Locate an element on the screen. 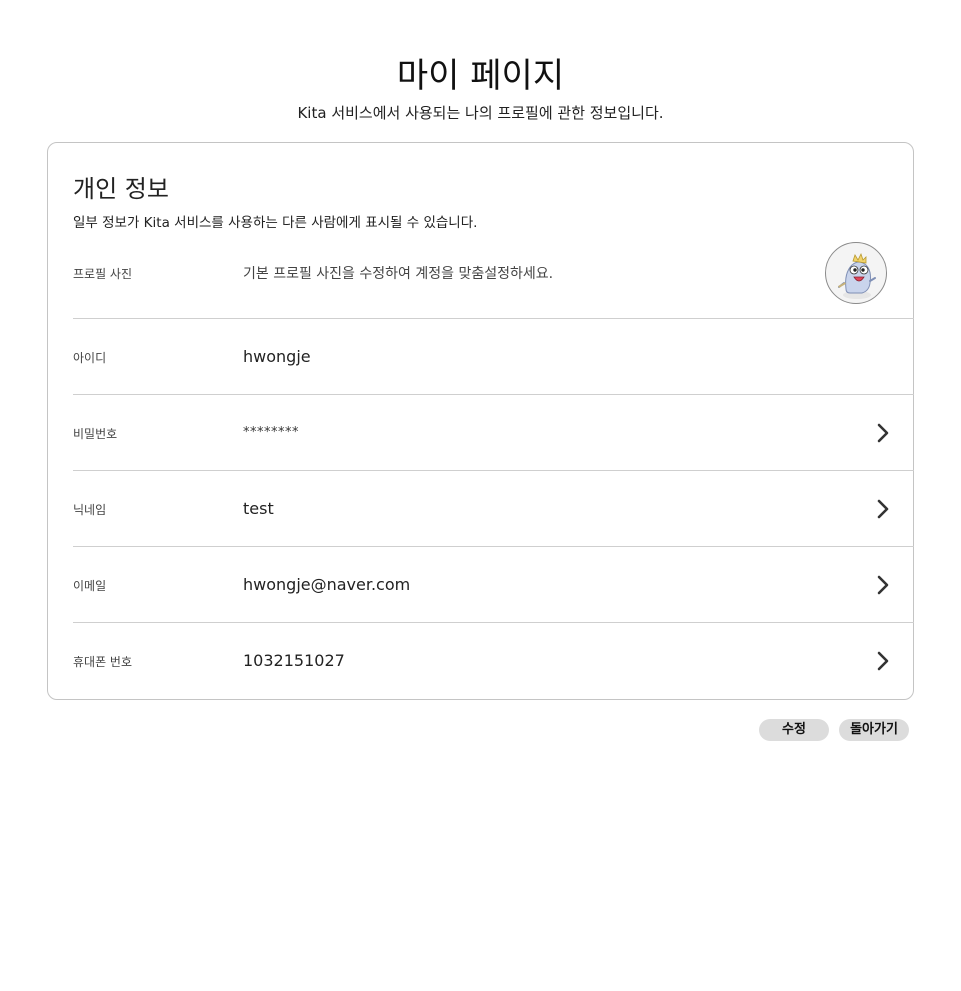 The width and height of the screenshot is (961, 991). profile-photo-label: 프로필 사진 is located at coordinates (103, 274).